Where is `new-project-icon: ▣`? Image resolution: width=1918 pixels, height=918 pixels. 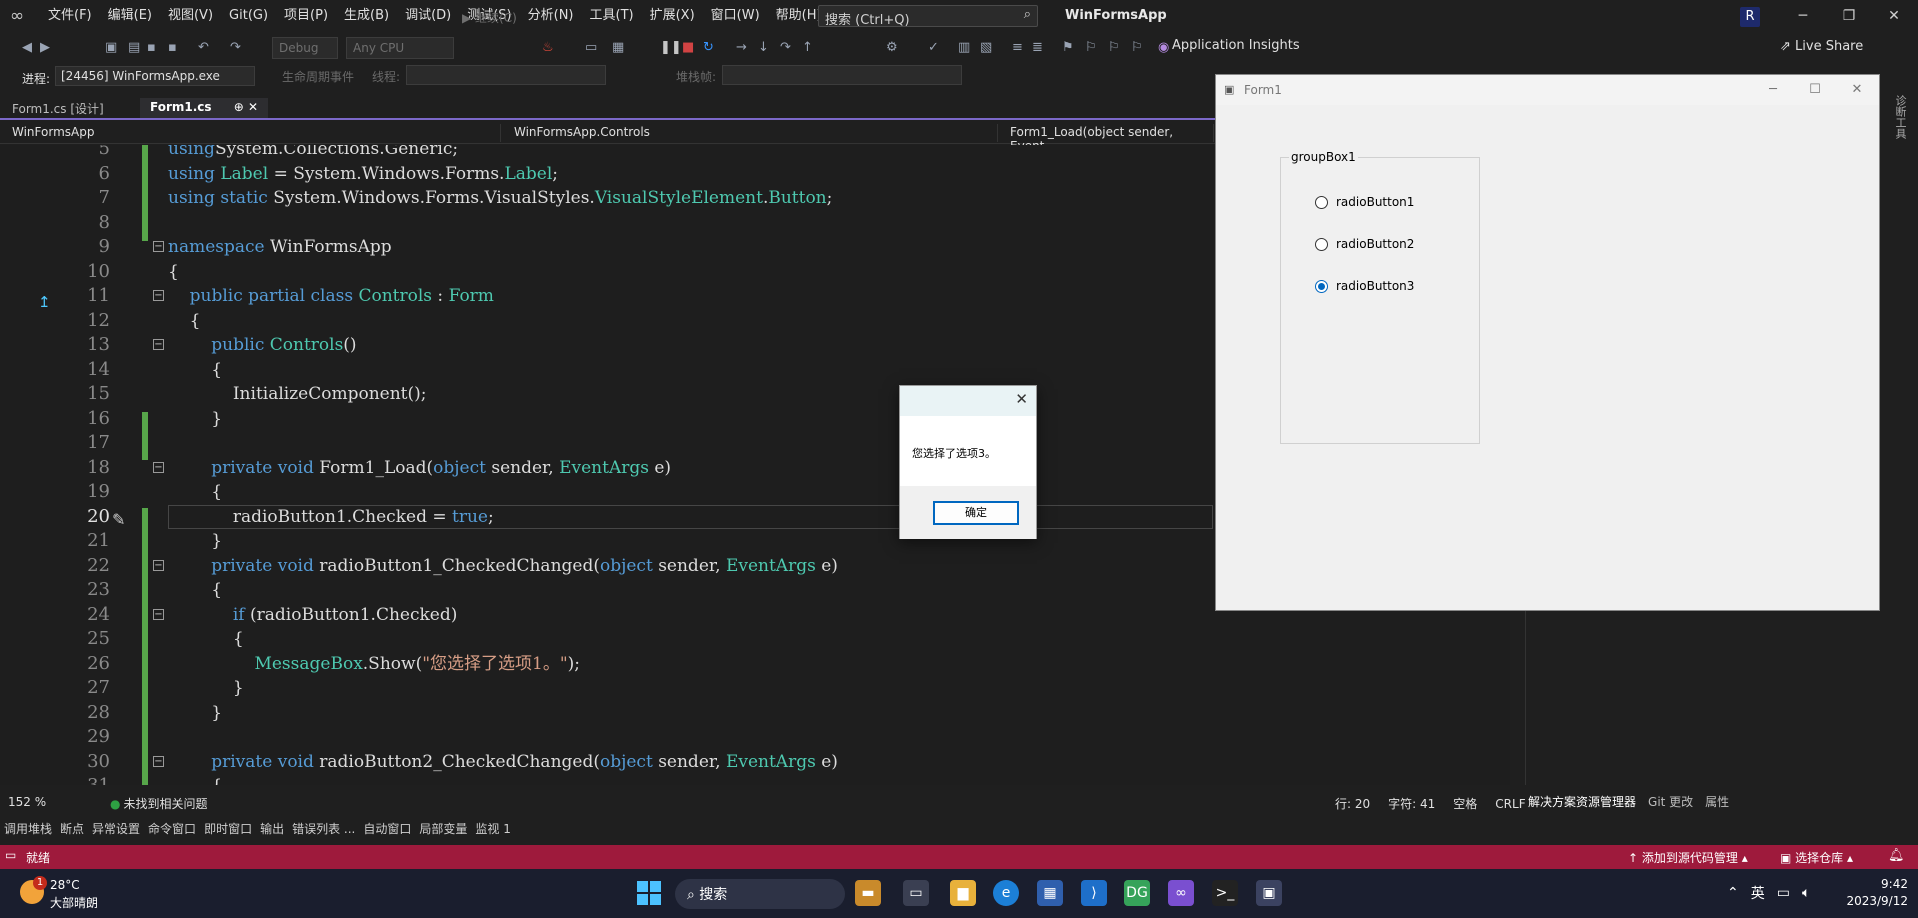 new-project-icon: ▣ is located at coordinates (111, 47).